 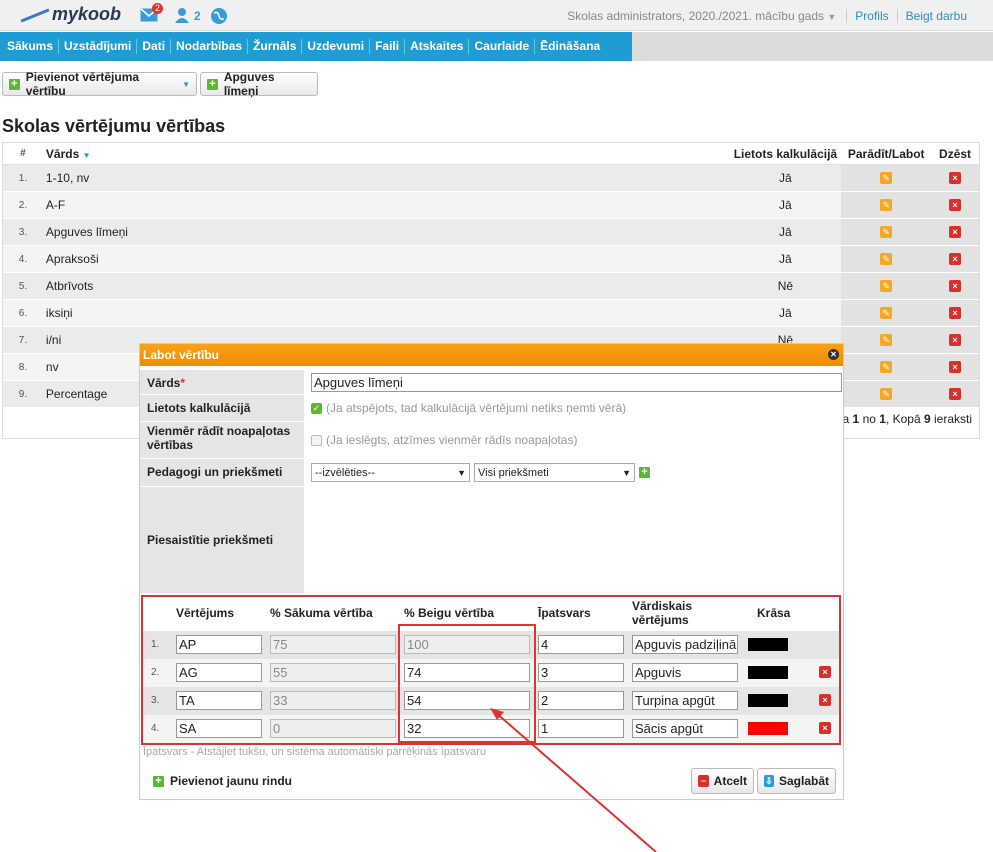 What do you see at coordinates (491, 232) in the screenshot?
I see `table-row: 3. Apguves līmeņi Jā ✎ ×` at bounding box center [491, 232].